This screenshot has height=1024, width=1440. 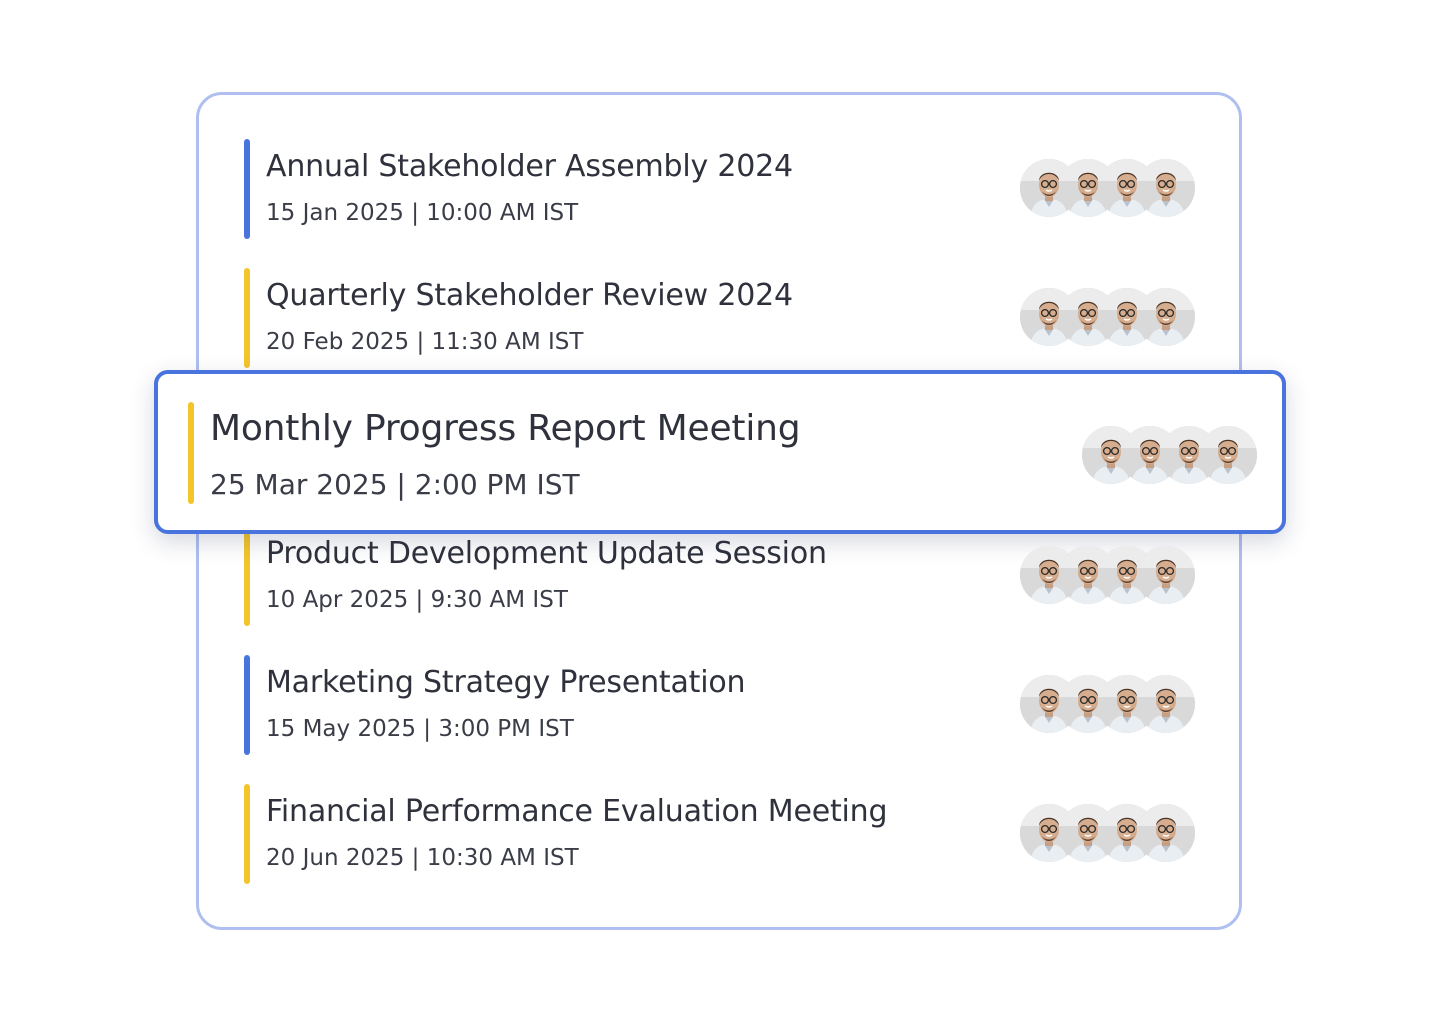 What do you see at coordinates (422, 858) in the screenshot?
I see `meeting-datetime: 20 Jun 2025 | 10:30 AM IST` at bounding box center [422, 858].